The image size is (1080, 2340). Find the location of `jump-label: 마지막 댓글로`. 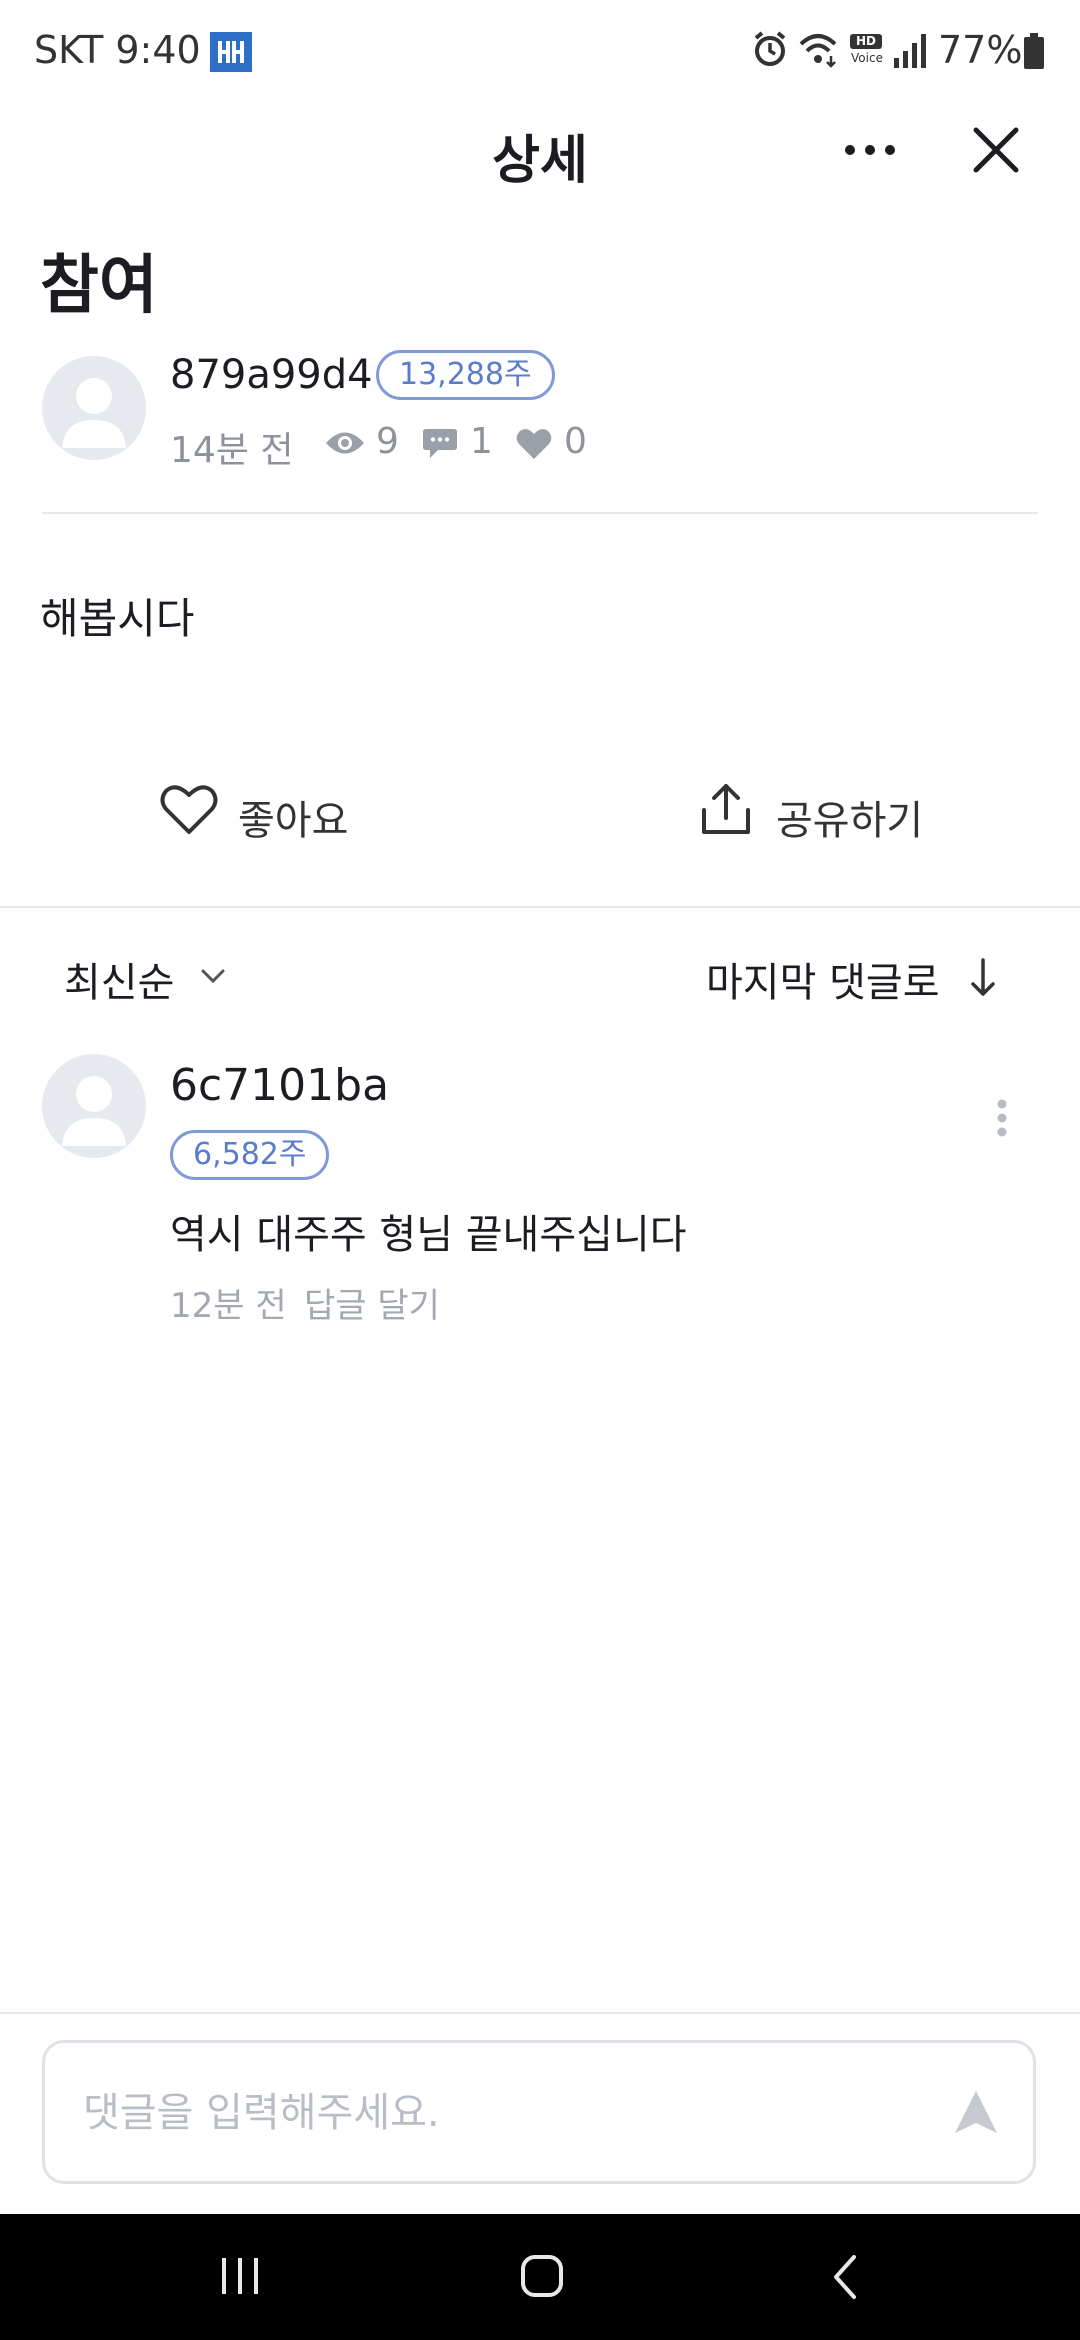

jump-label: 마지막 댓글로 is located at coordinates (823, 983).